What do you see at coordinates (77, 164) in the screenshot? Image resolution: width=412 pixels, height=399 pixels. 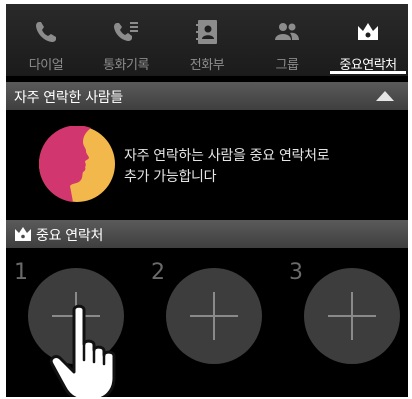 I see `profile-silhouette-icon` at bounding box center [77, 164].